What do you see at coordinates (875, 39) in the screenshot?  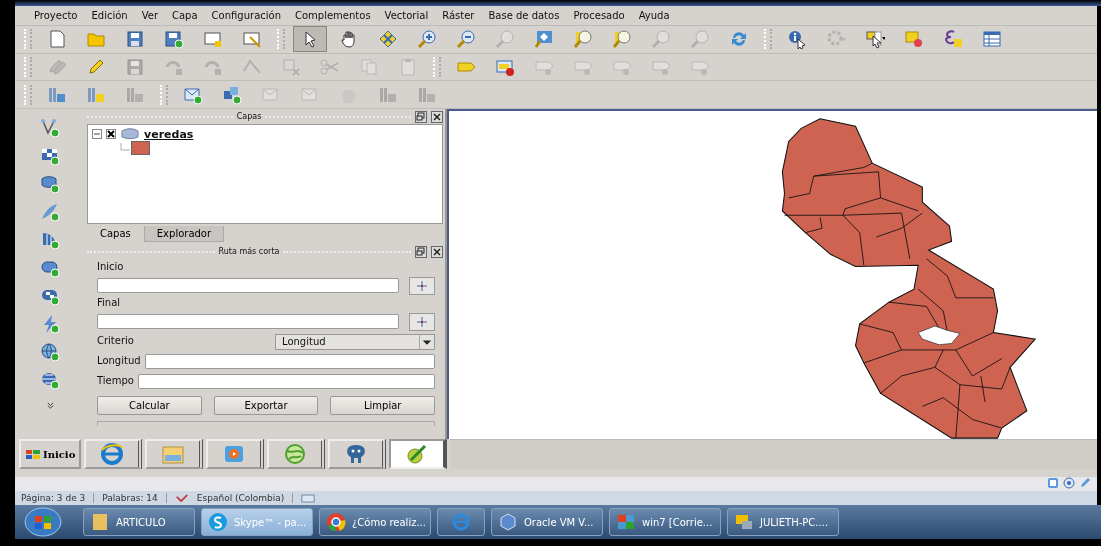 I see `select-icon` at bounding box center [875, 39].